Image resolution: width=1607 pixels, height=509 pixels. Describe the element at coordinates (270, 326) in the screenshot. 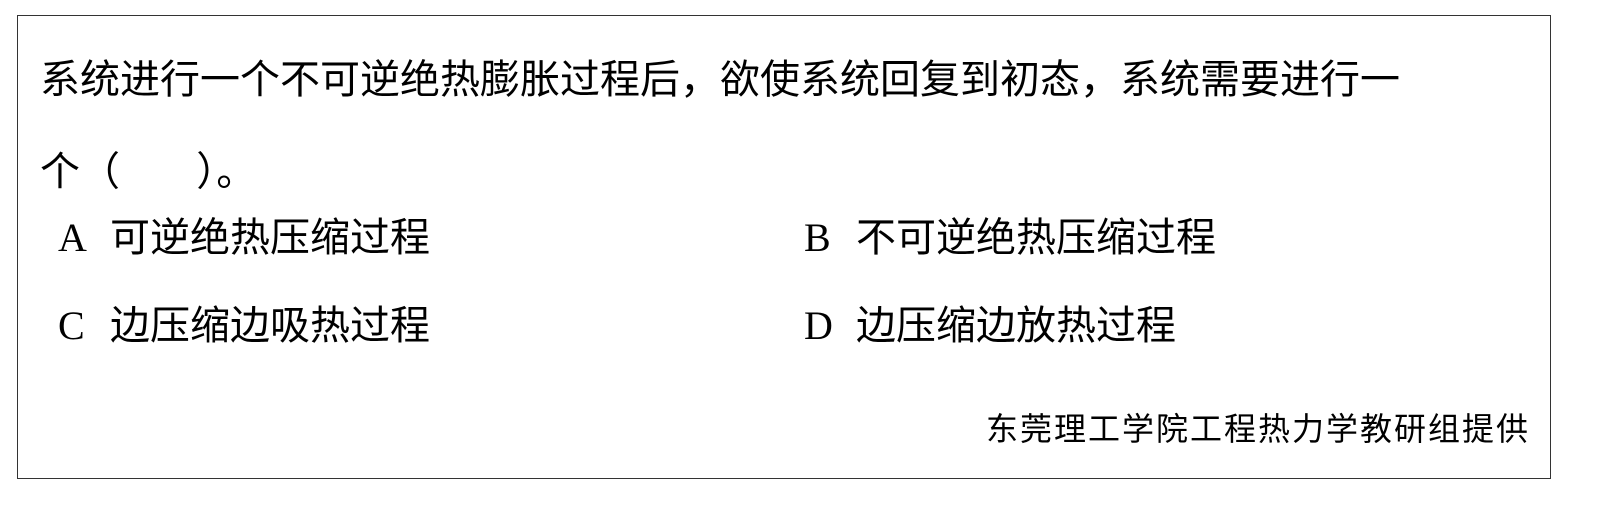

I see `option-c-text: 边压缩边吸热过程` at that location.